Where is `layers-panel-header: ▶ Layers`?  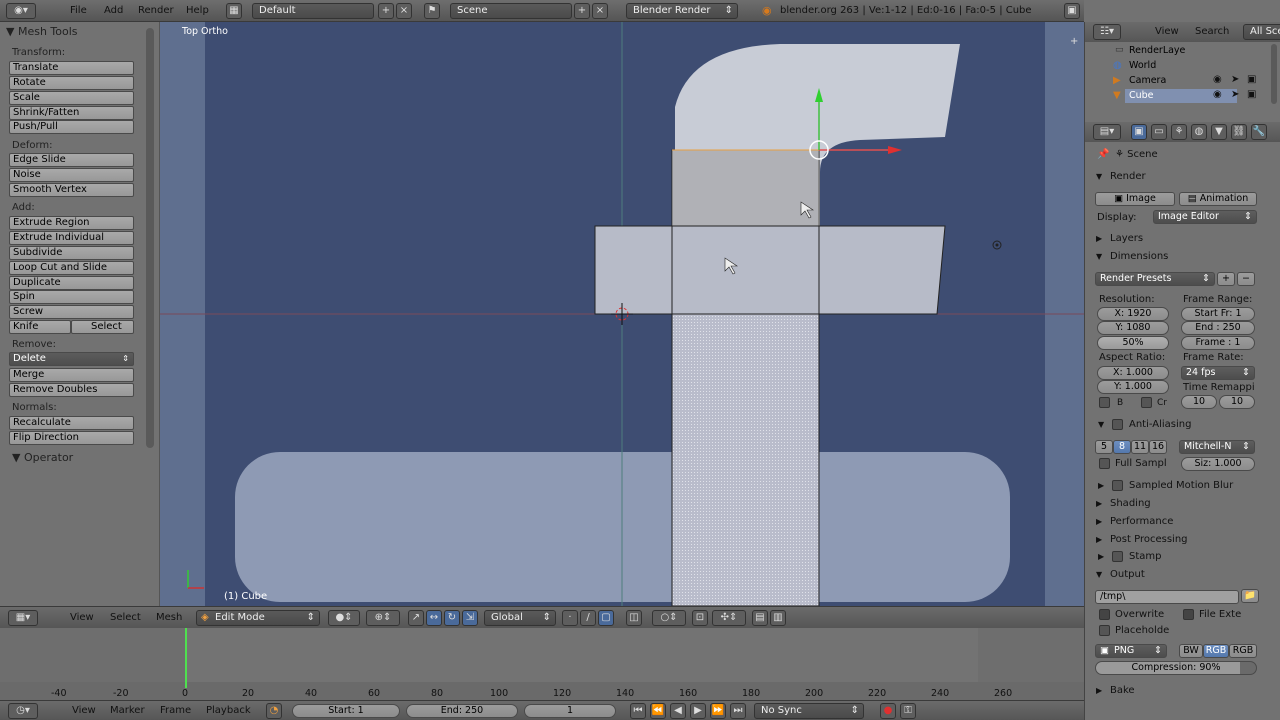 layers-panel-header: ▶ Layers is located at coordinates (1183, 239).